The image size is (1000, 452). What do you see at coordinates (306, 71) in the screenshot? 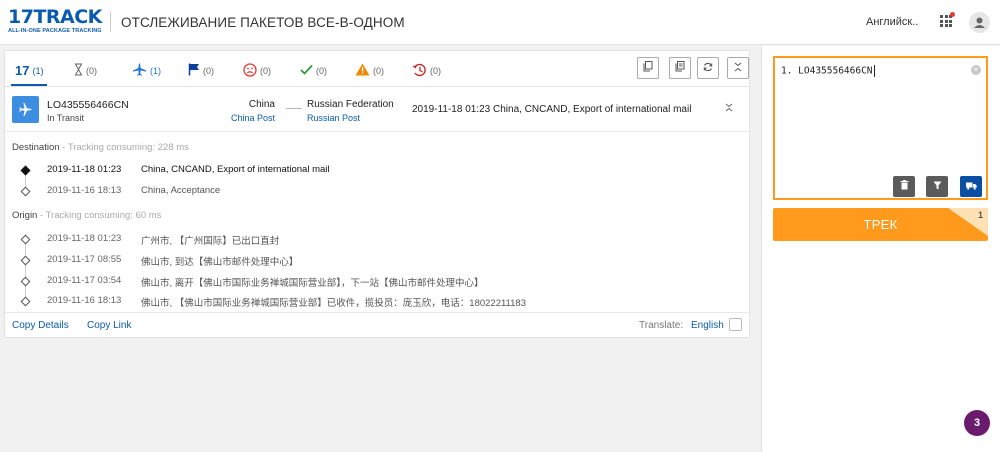
I see `check-icon` at bounding box center [306, 71].